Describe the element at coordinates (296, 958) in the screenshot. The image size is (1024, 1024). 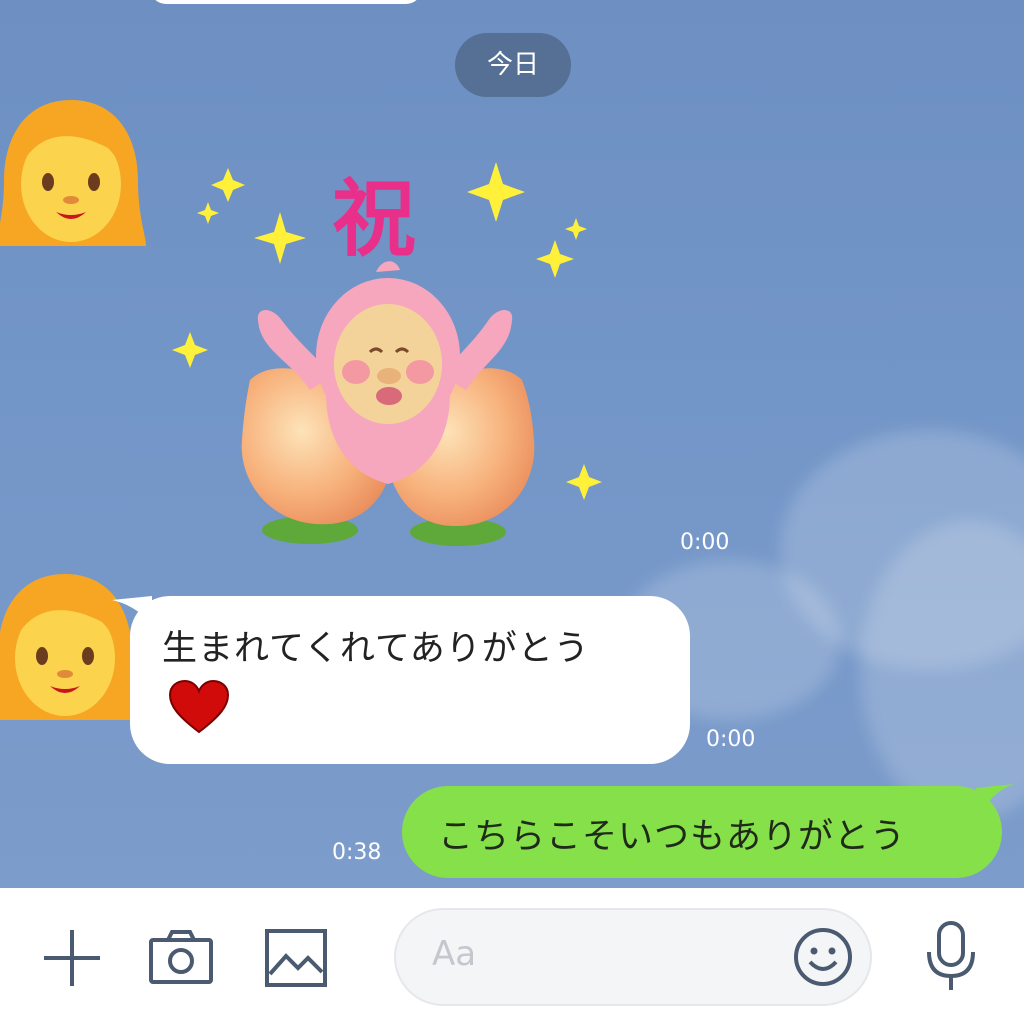
I see `image-icon` at that location.